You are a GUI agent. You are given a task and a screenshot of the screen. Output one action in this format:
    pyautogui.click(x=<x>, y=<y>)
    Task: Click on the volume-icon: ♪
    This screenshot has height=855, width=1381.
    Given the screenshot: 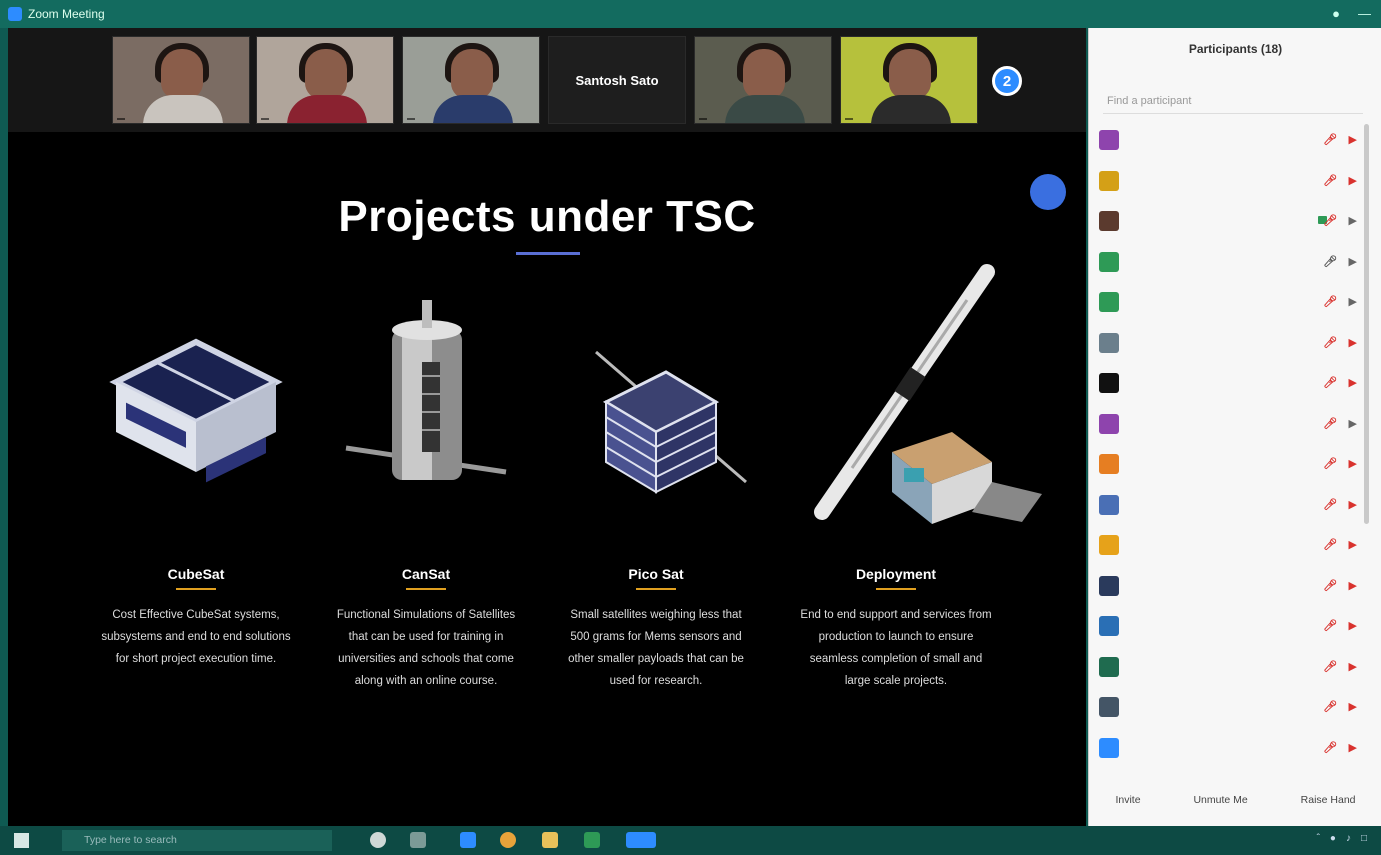 What is the action you would take?
    pyautogui.click(x=1348, y=838)
    